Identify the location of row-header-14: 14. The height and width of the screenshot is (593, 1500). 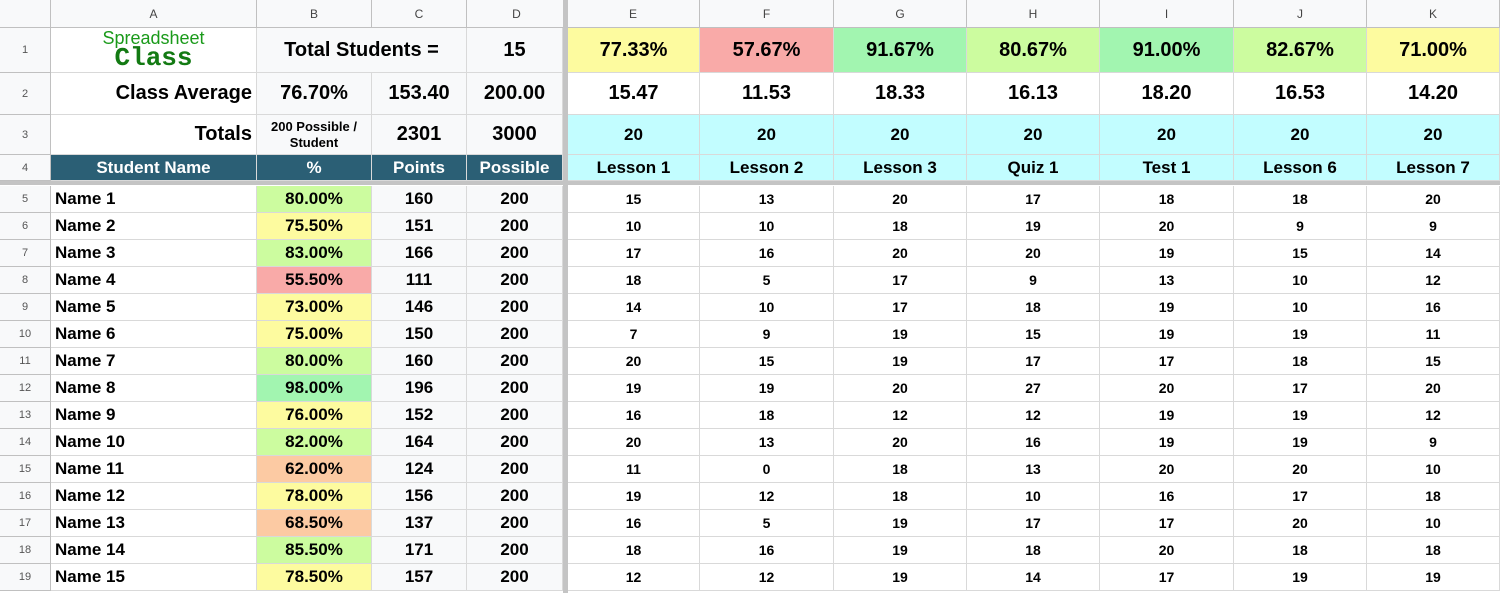
(25, 442).